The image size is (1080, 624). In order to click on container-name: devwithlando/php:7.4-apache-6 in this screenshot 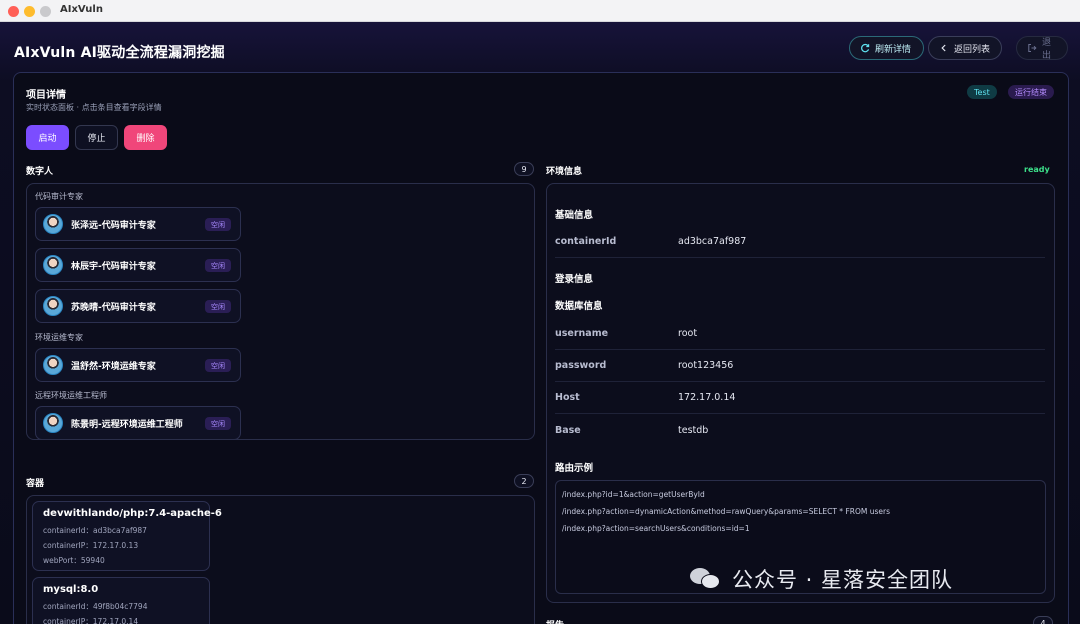, I will do `click(132, 513)`.